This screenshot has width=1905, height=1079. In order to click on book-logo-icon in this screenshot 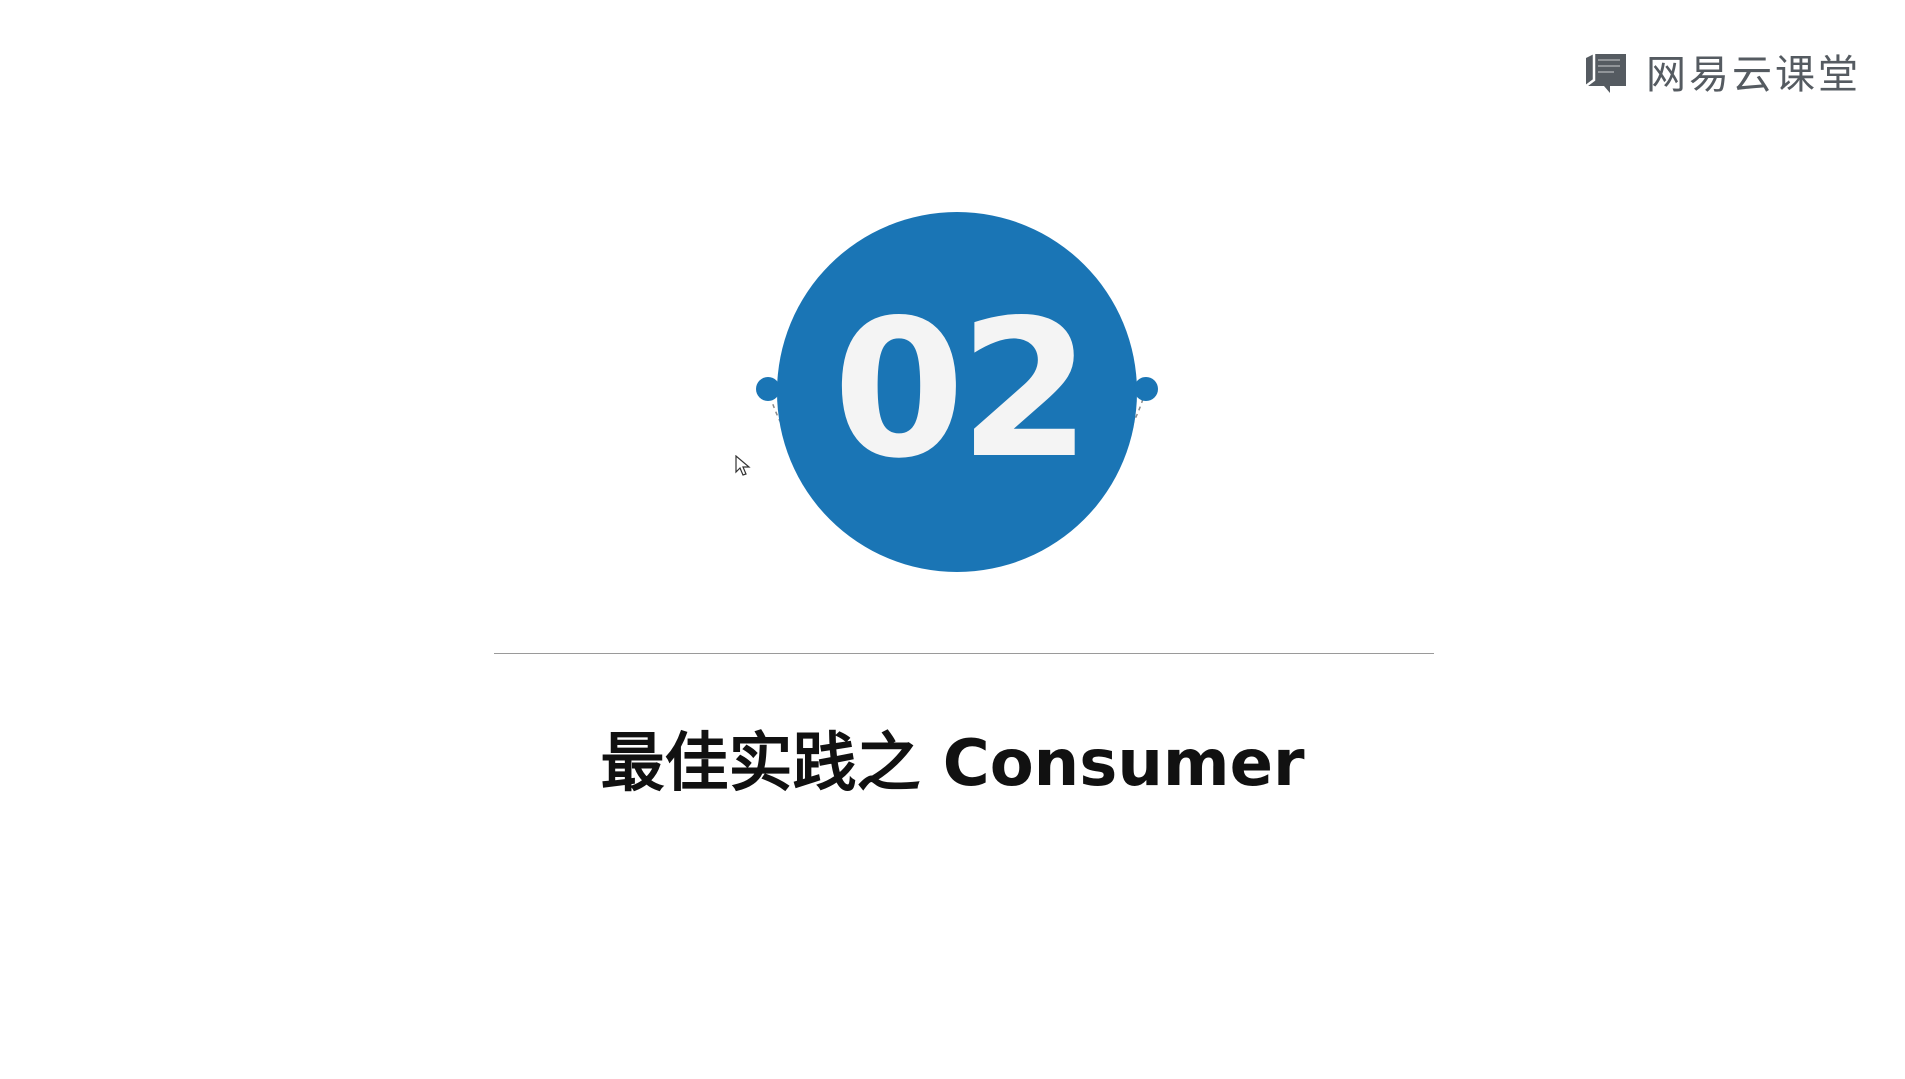, I will do `click(1605, 73)`.